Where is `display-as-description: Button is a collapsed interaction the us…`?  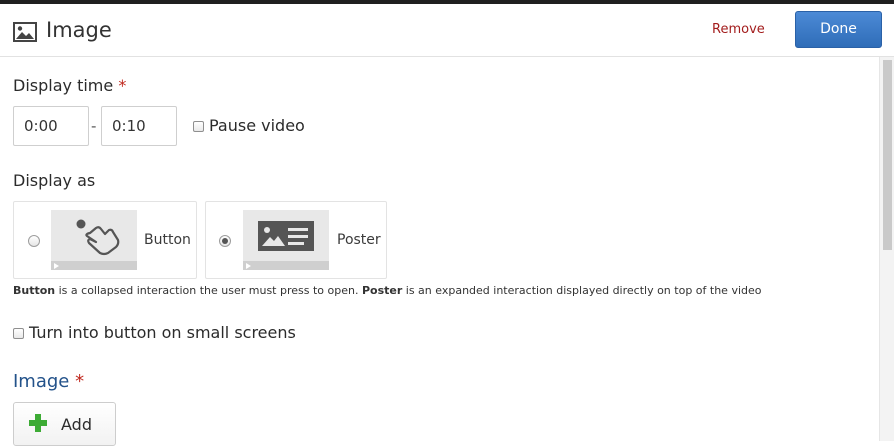
display-as-description: Button is a collapsed interaction the us… is located at coordinates (387, 290).